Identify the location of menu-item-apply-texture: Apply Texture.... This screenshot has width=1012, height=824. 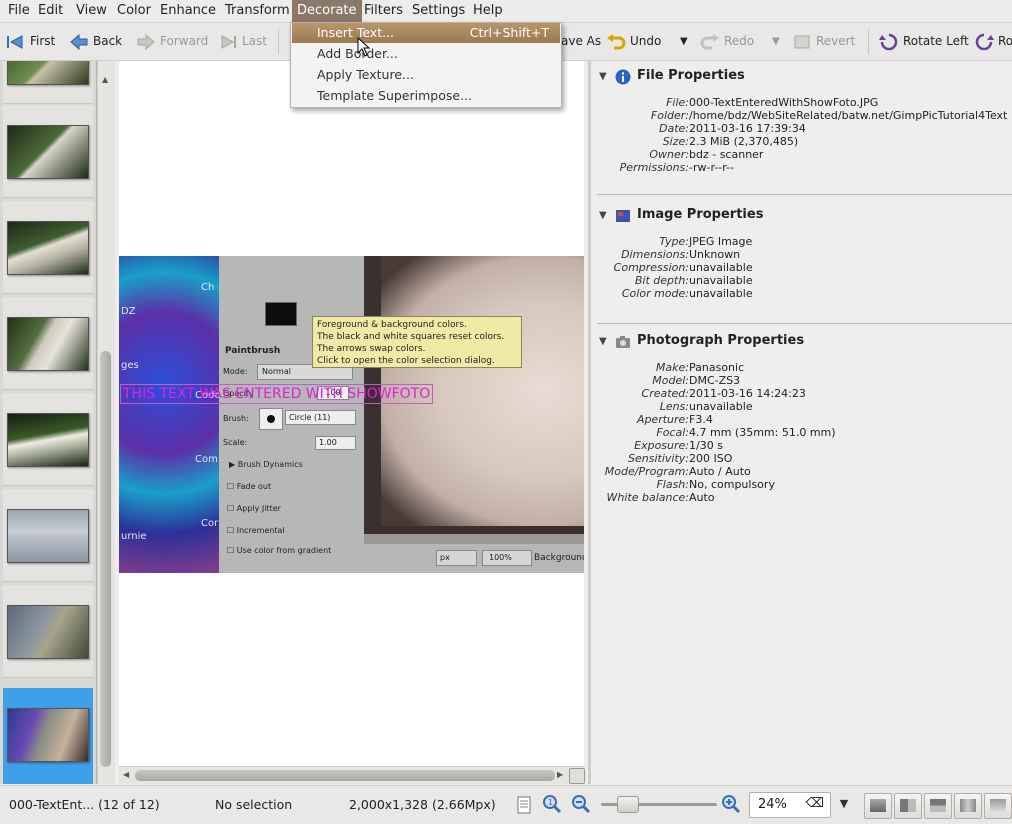
(426, 75).